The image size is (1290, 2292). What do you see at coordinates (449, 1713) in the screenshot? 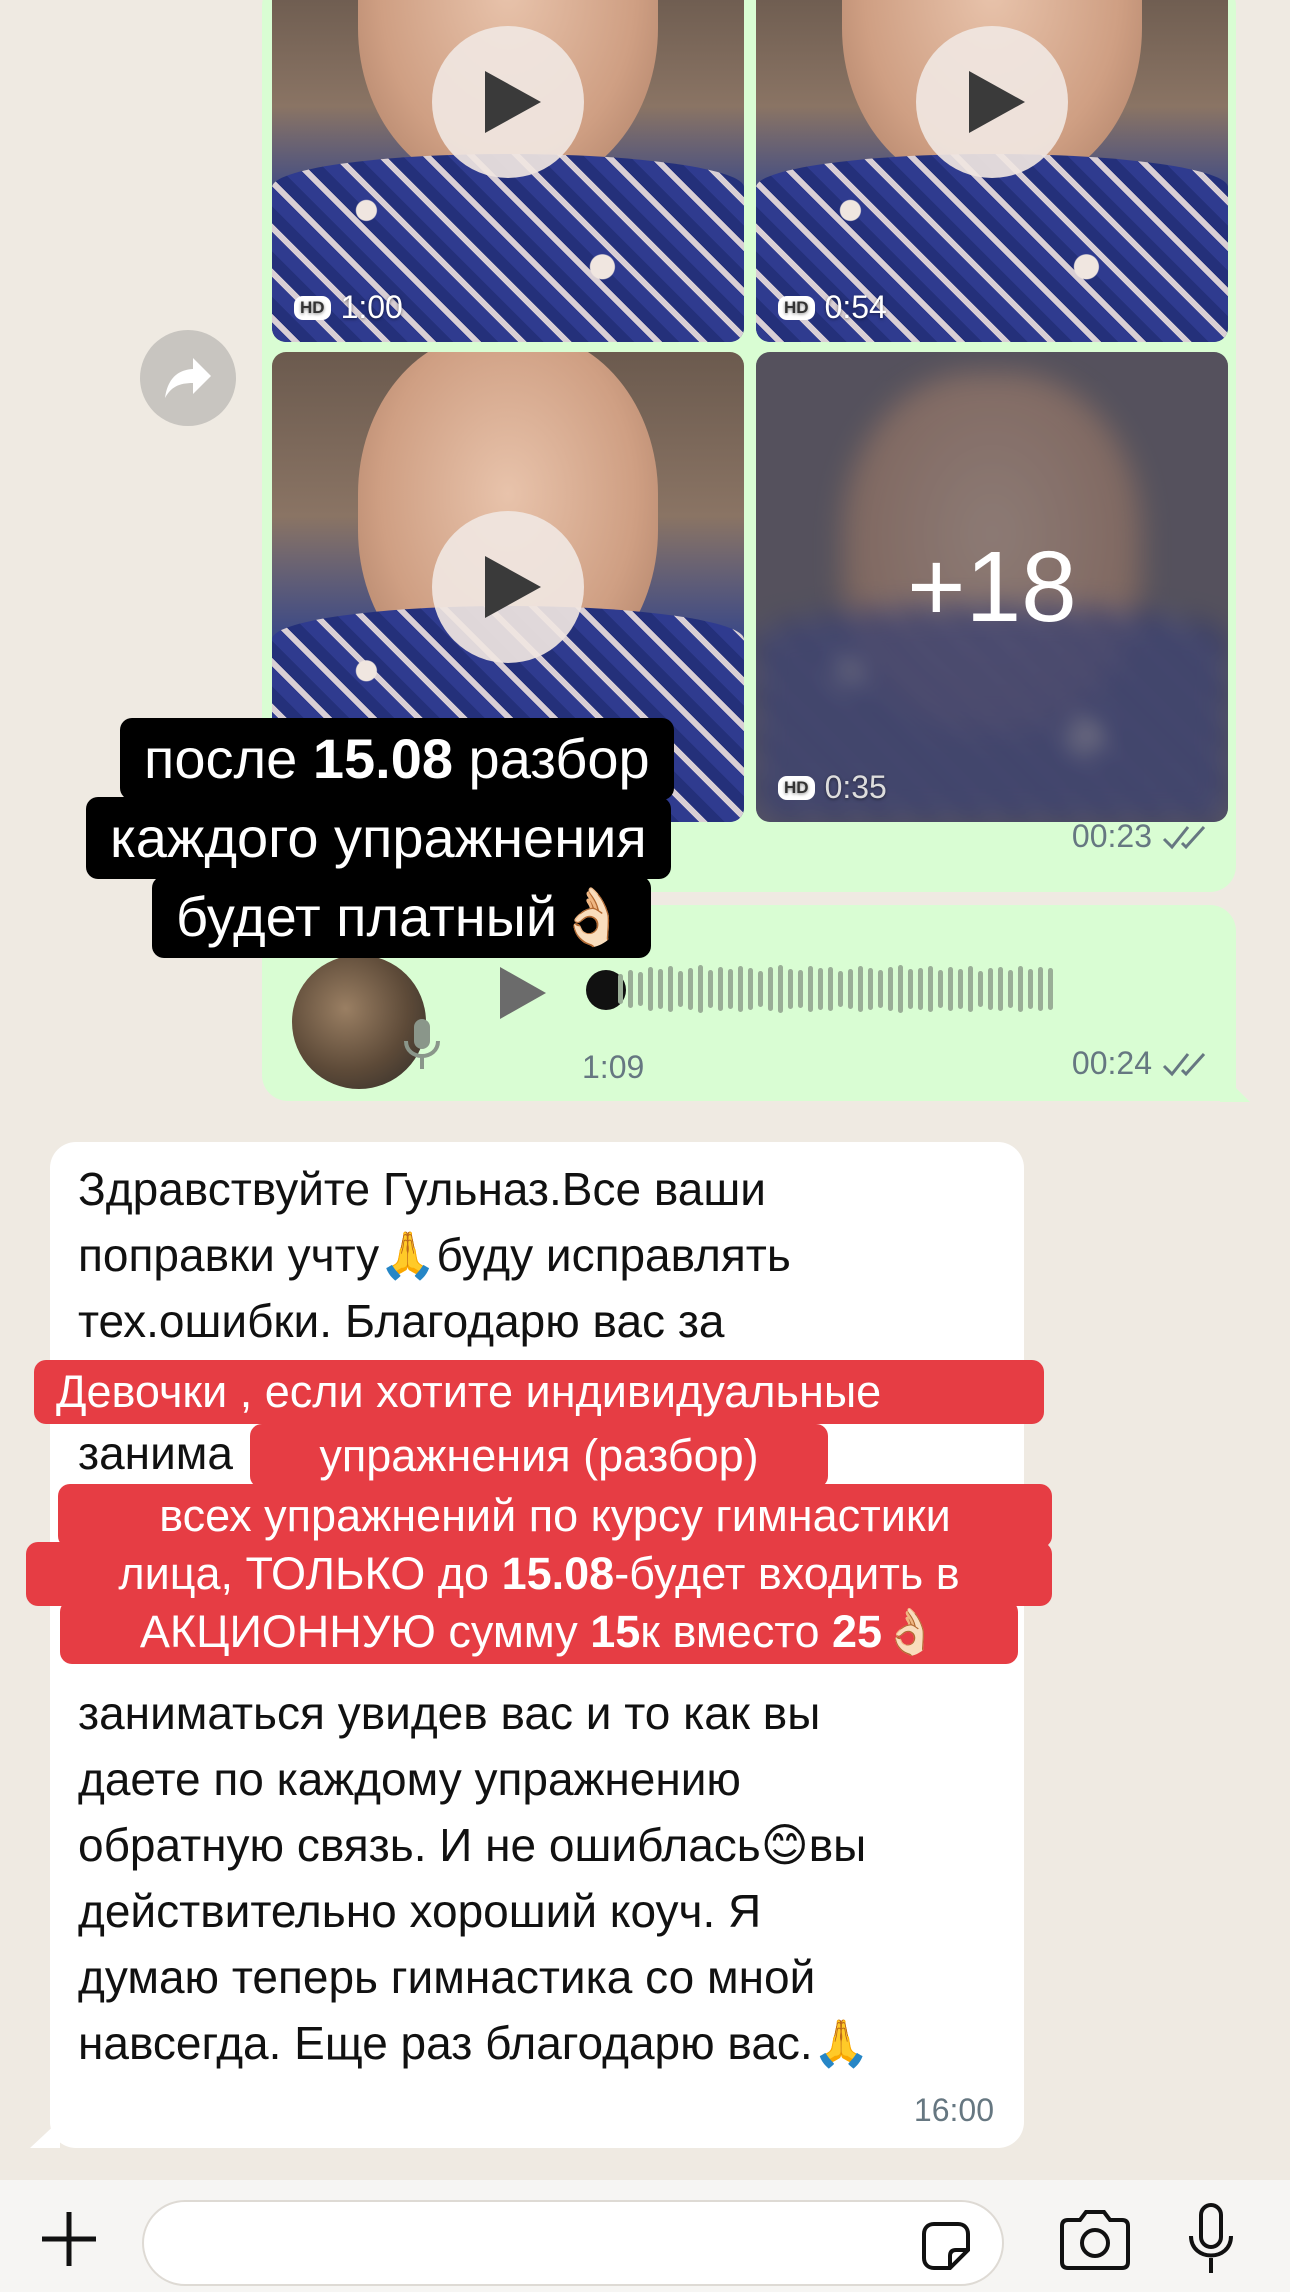
I see `message-line: заниматься увидев вас и то как вы` at bounding box center [449, 1713].